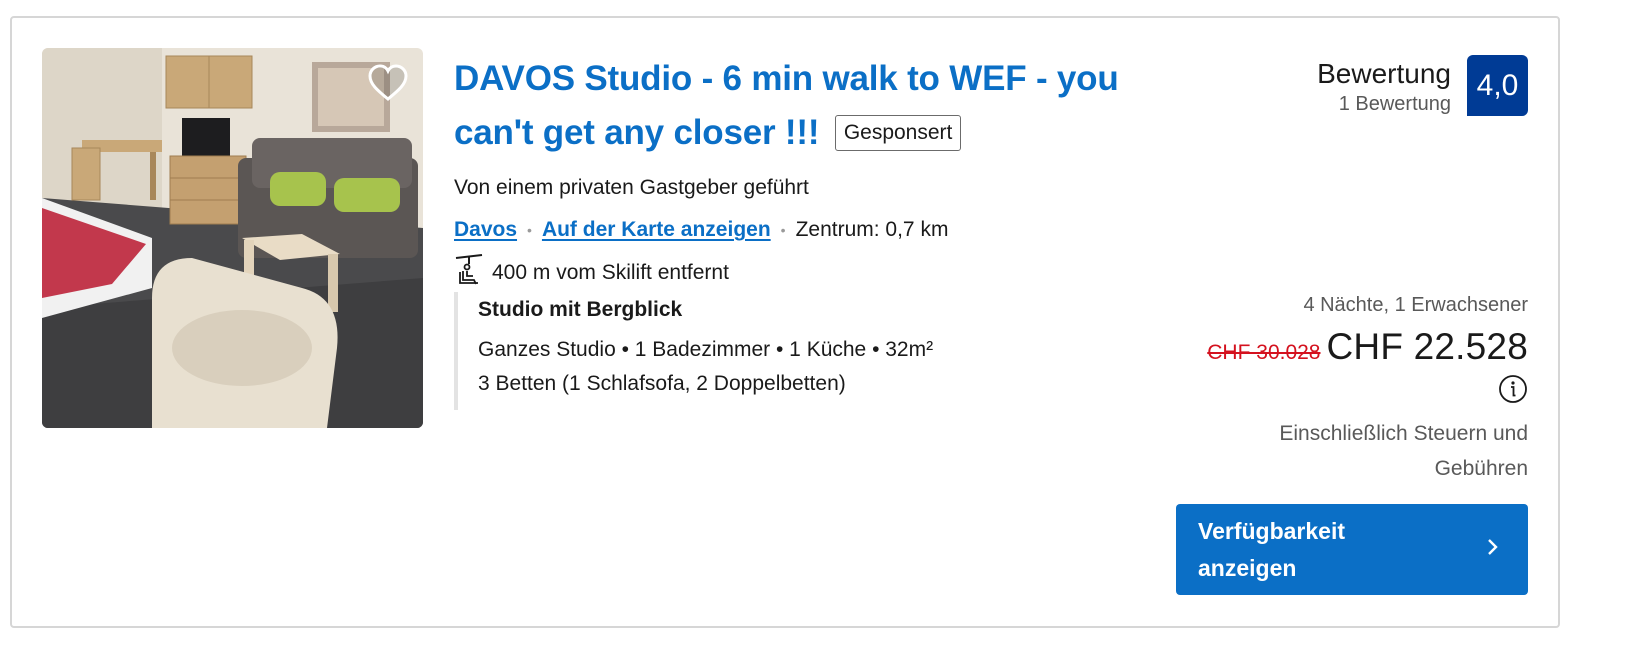  What do you see at coordinates (1427, 346) in the screenshot?
I see `current-price: CHF 22.528` at bounding box center [1427, 346].